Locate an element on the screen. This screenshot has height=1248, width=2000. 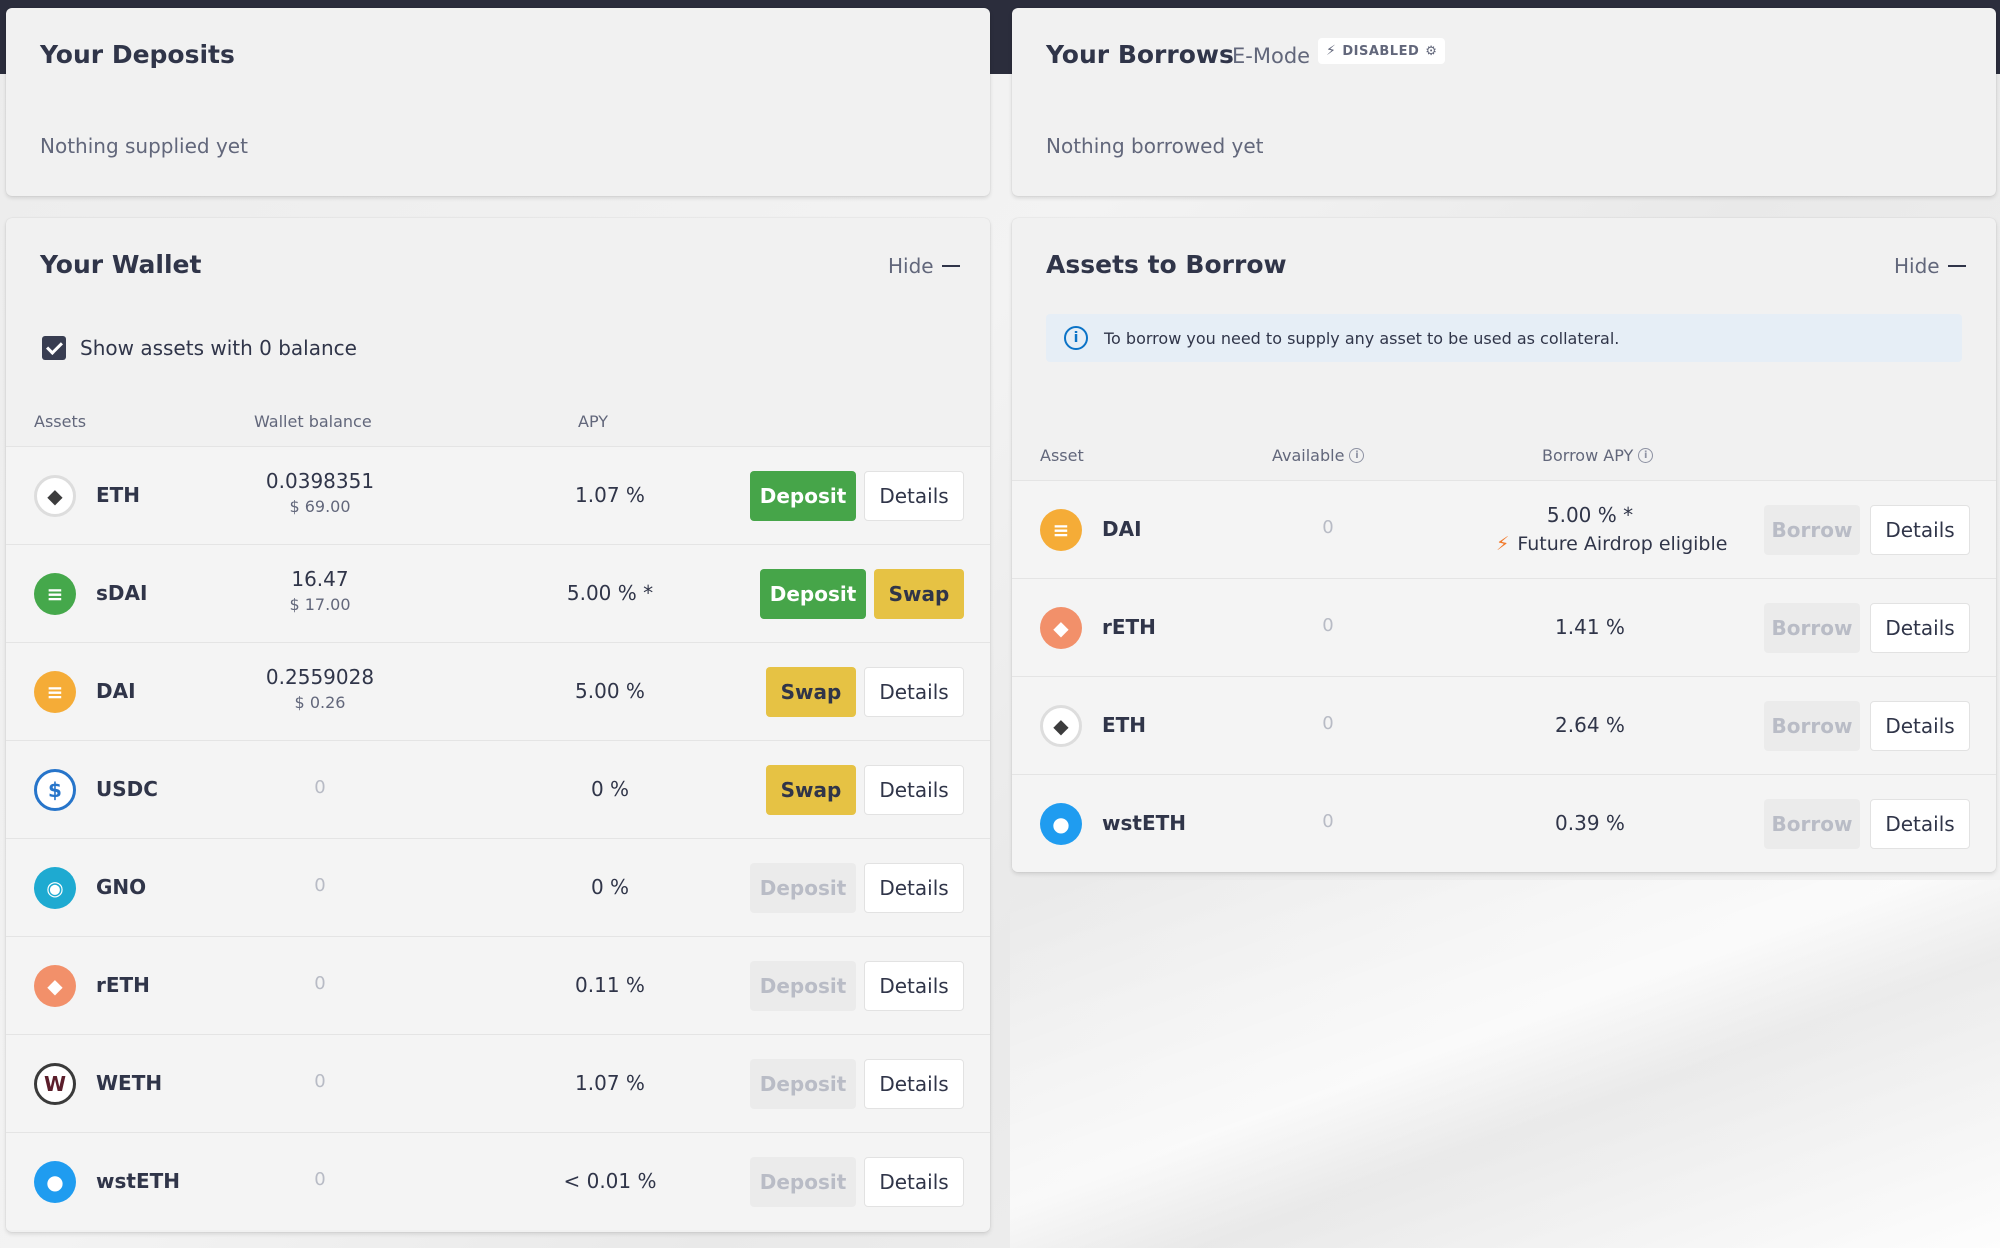
asset-name: USDC is located at coordinates (127, 789).